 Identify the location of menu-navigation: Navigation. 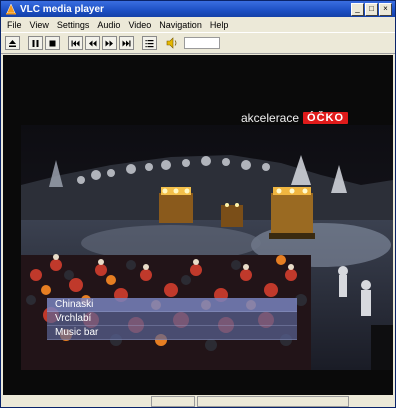
(180, 25).